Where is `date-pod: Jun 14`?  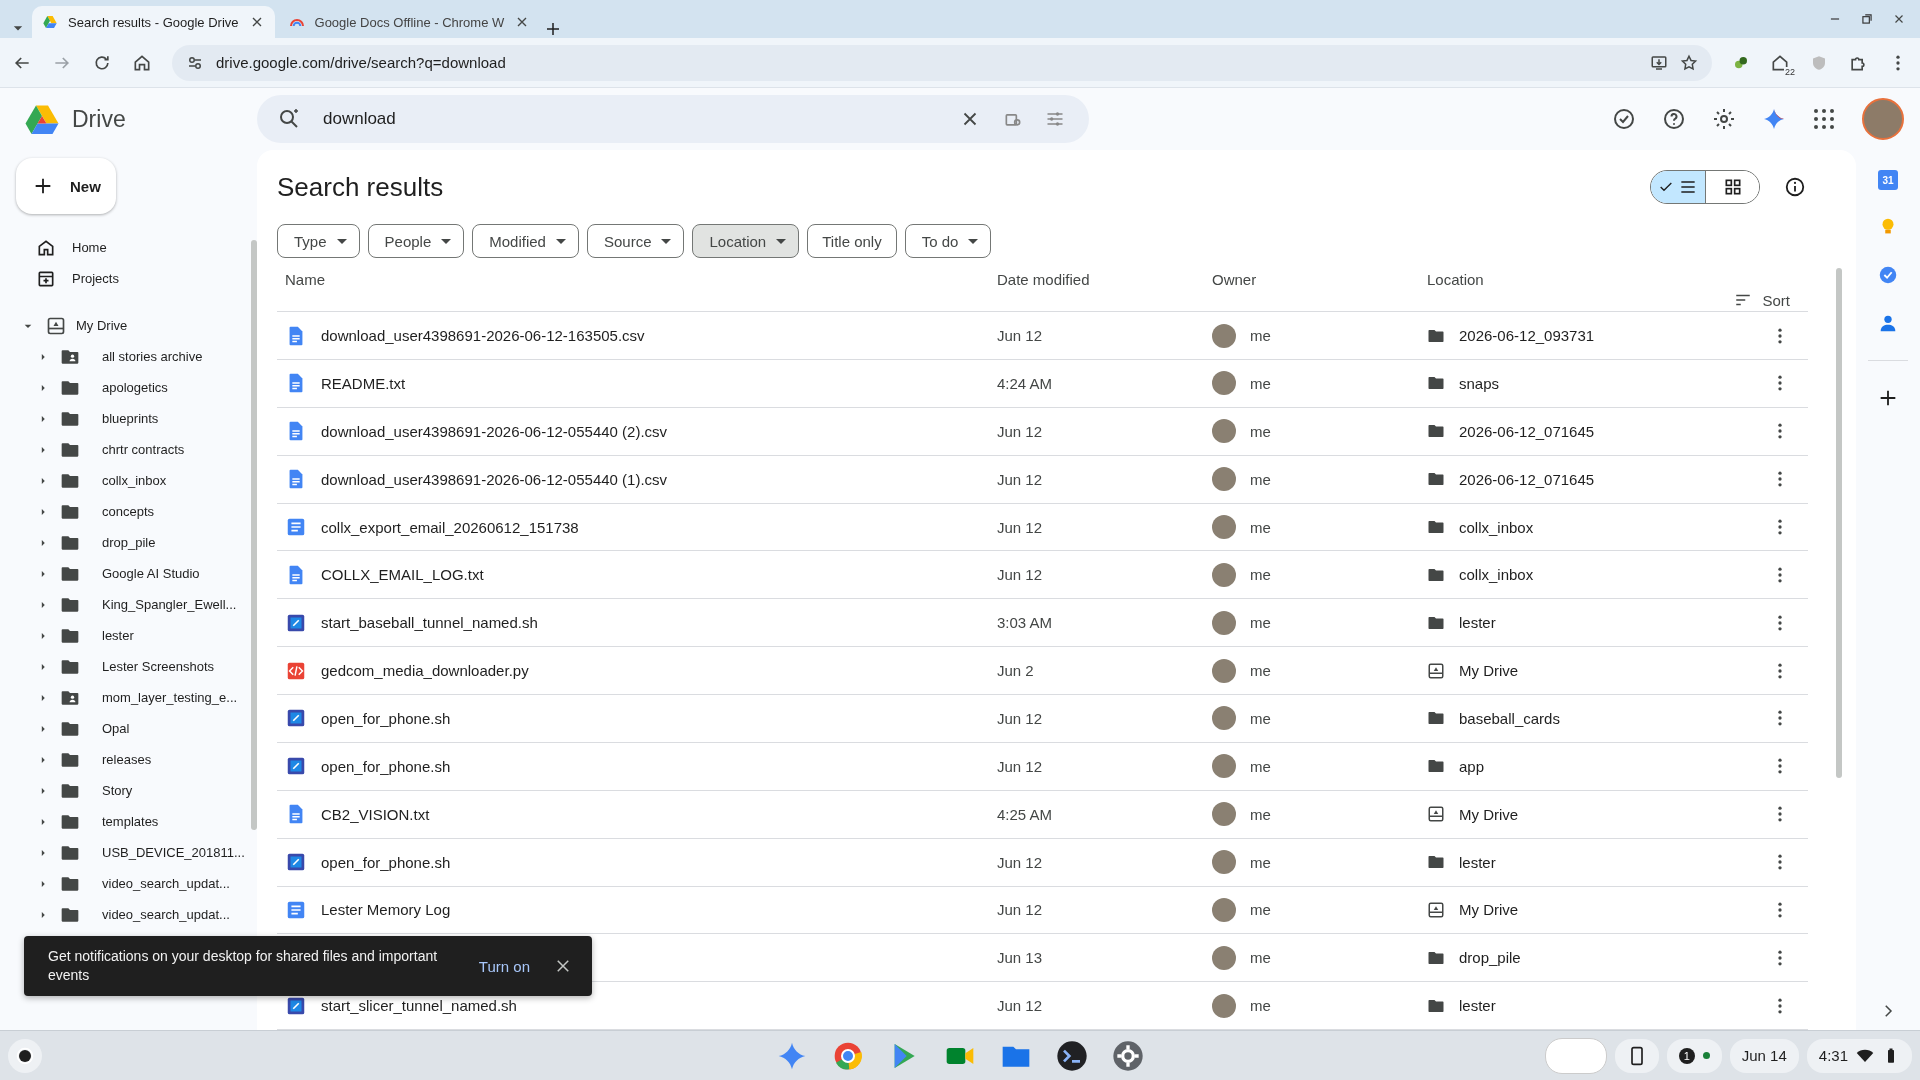
date-pod: Jun 14 is located at coordinates (1764, 1055).